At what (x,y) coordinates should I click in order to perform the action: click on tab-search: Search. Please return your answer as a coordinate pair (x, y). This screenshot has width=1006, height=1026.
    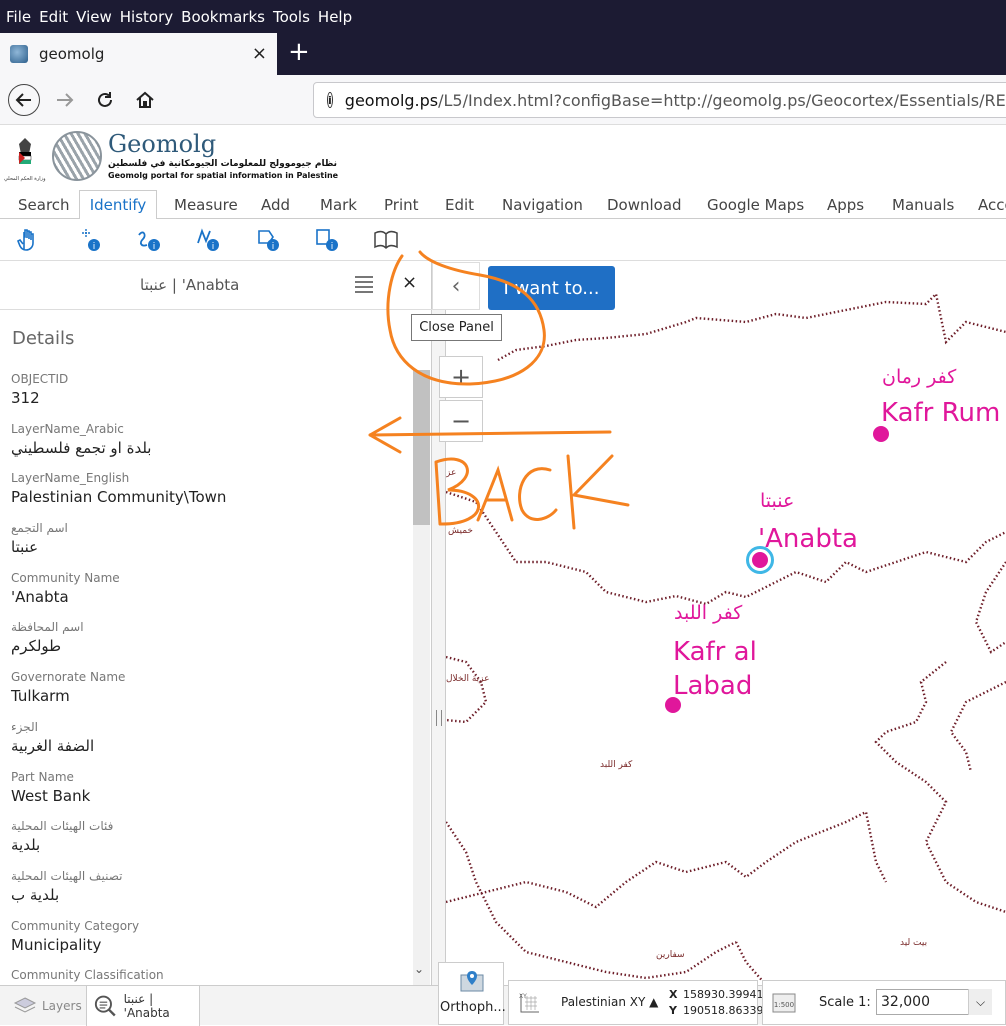
    Looking at the image, I should click on (44, 205).